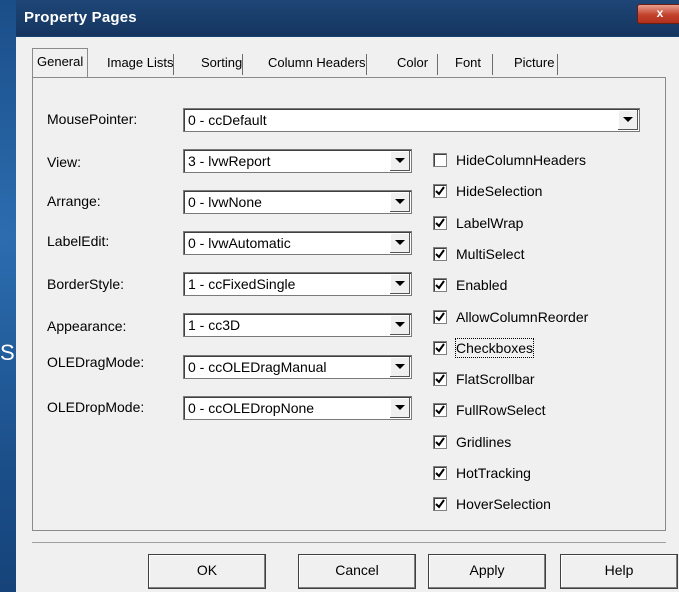  Describe the element at coordinates (490, 223) in the screenshot. I see `checkbox-label: LabelWrap` at that location.